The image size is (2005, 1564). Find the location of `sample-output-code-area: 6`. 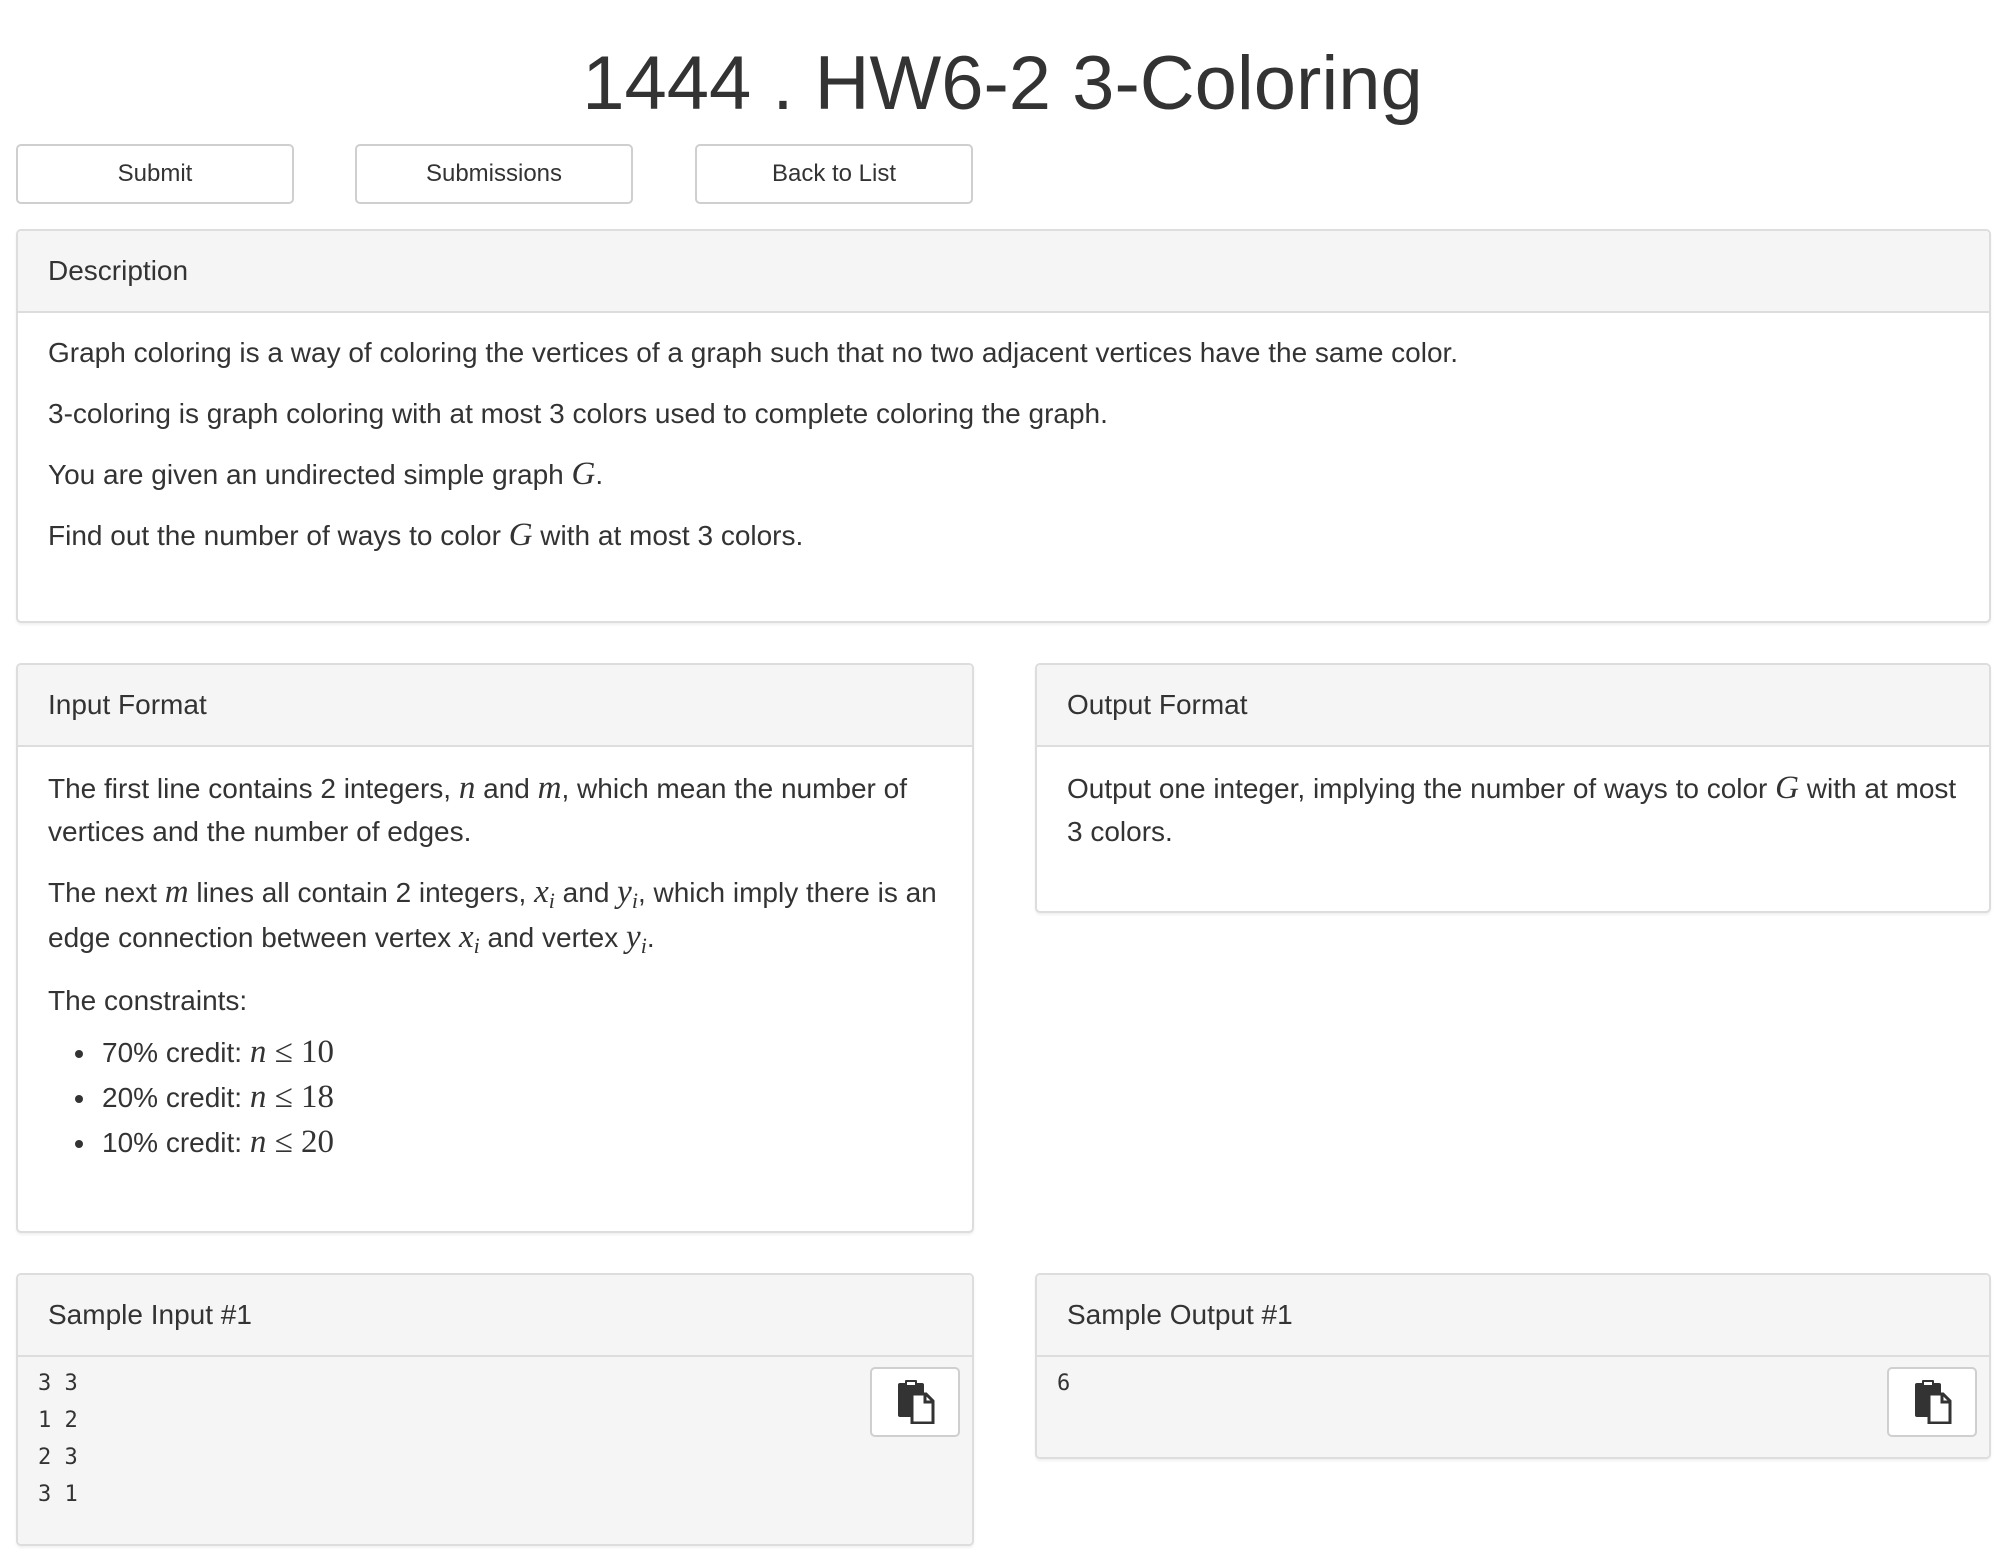

sample-output-code-area: 6 is located at coordinates (1513, 1407).